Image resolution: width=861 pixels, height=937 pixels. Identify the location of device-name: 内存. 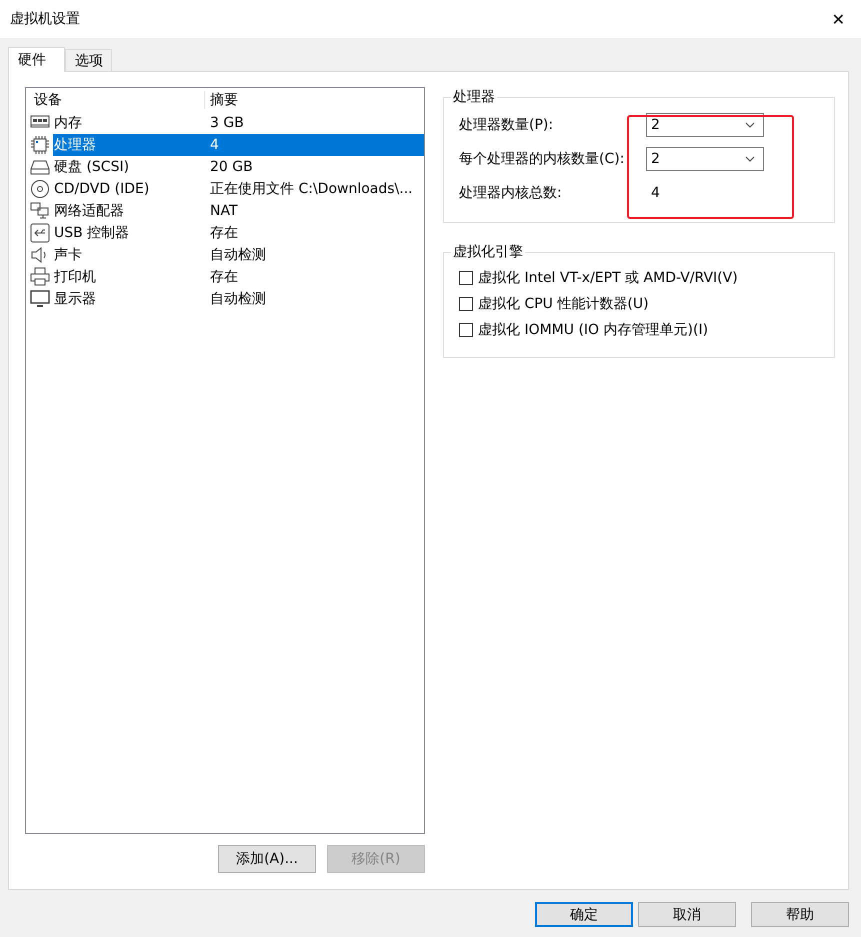
(128, 123).